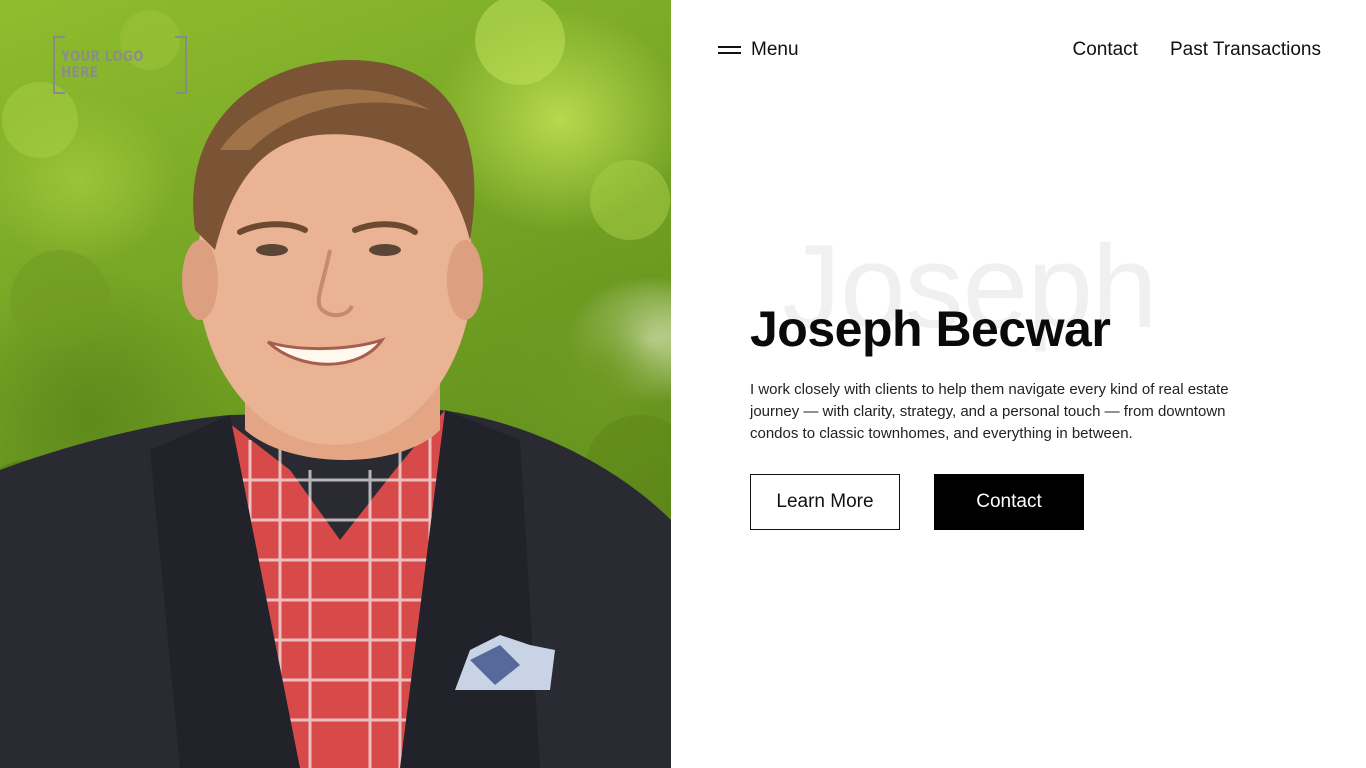 This screenshot has width=1366, height=768. What do you see at coordinates (930, 329) in the screenshot?
I see `hero-title: Joseph Becwar` at bounding box center [930, 329].